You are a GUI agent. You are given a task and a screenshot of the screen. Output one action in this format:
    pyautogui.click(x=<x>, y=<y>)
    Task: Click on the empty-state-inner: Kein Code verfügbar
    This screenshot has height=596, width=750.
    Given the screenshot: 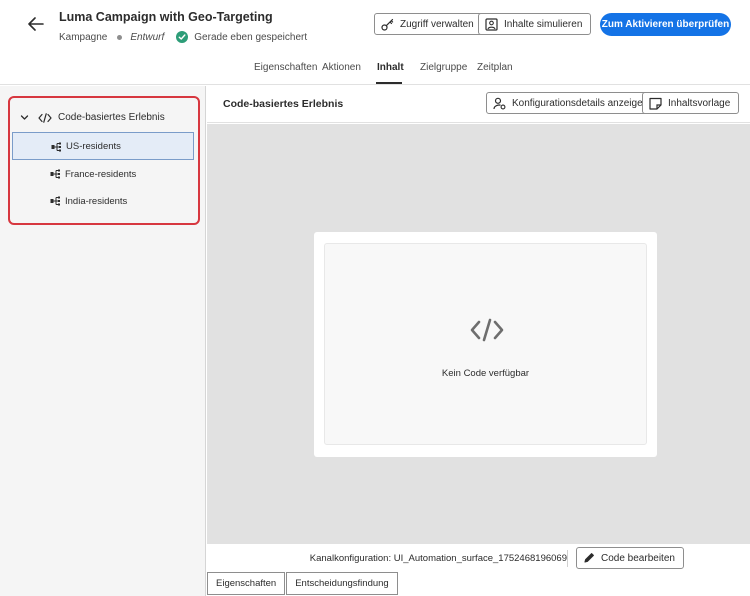 What is the action you would take?
    pyautogui.click(x=485, y=344)
    